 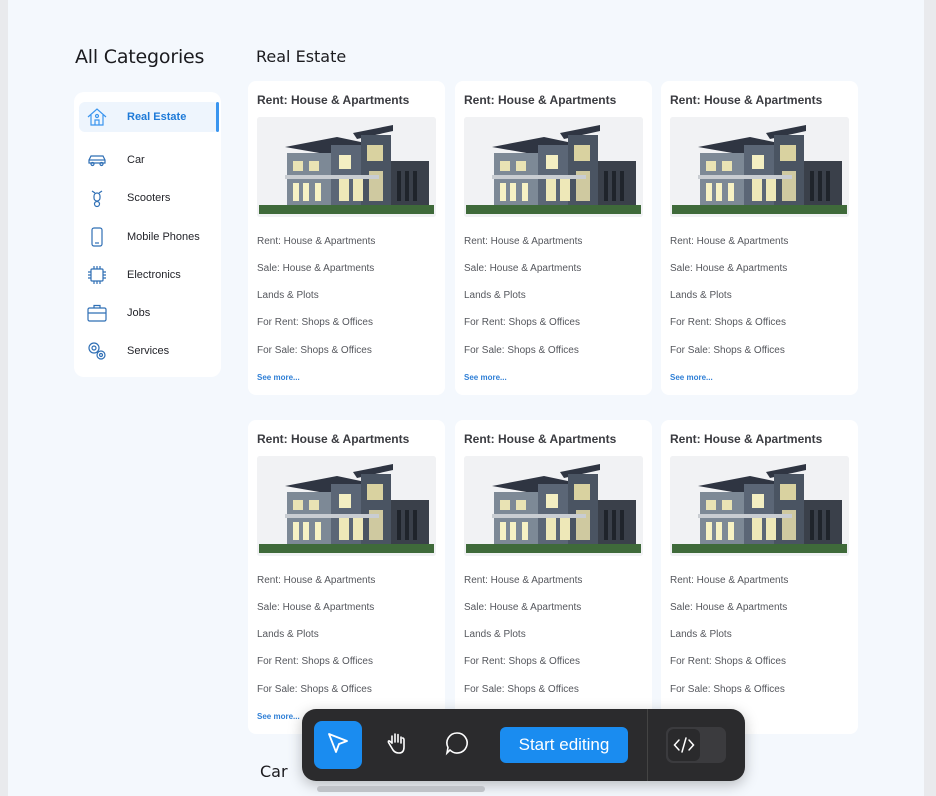 What do you see at coordinates (274, 771) in the screenshot?
I see `section-title-car: Car` at bounding box center [274, 771].